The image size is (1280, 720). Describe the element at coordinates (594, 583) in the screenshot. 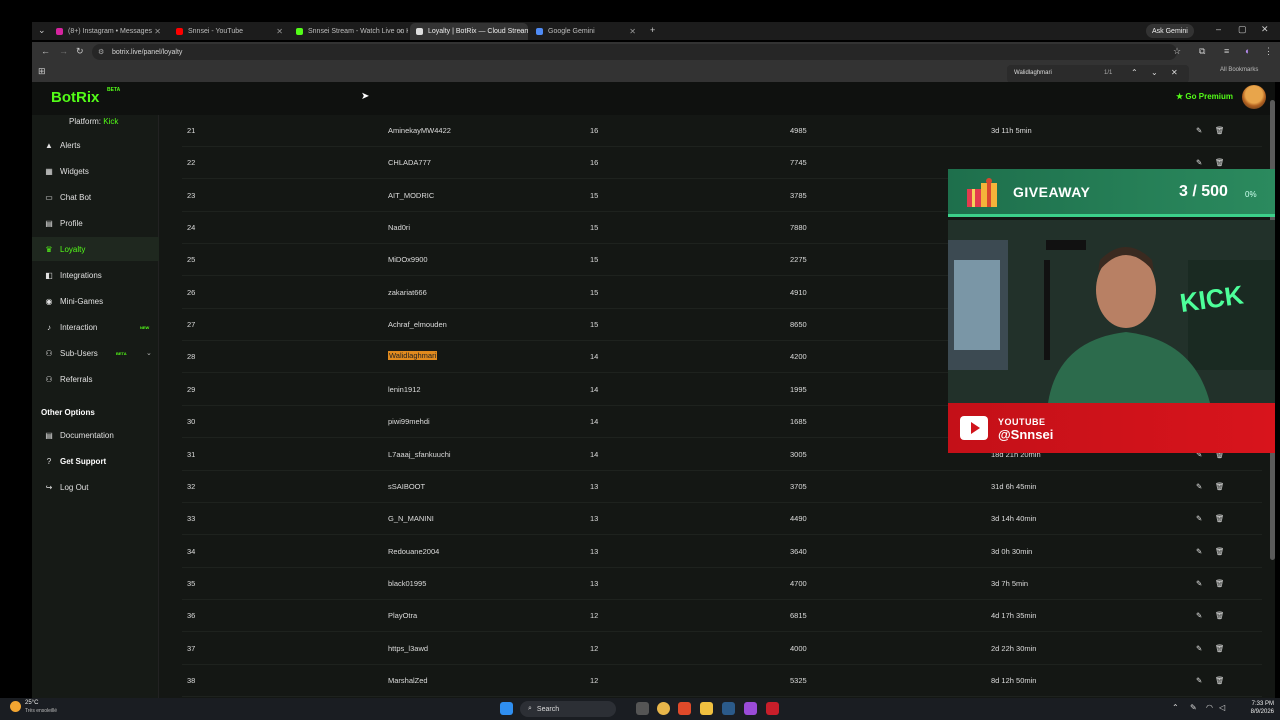

I see `level-cell: 13` at that location.